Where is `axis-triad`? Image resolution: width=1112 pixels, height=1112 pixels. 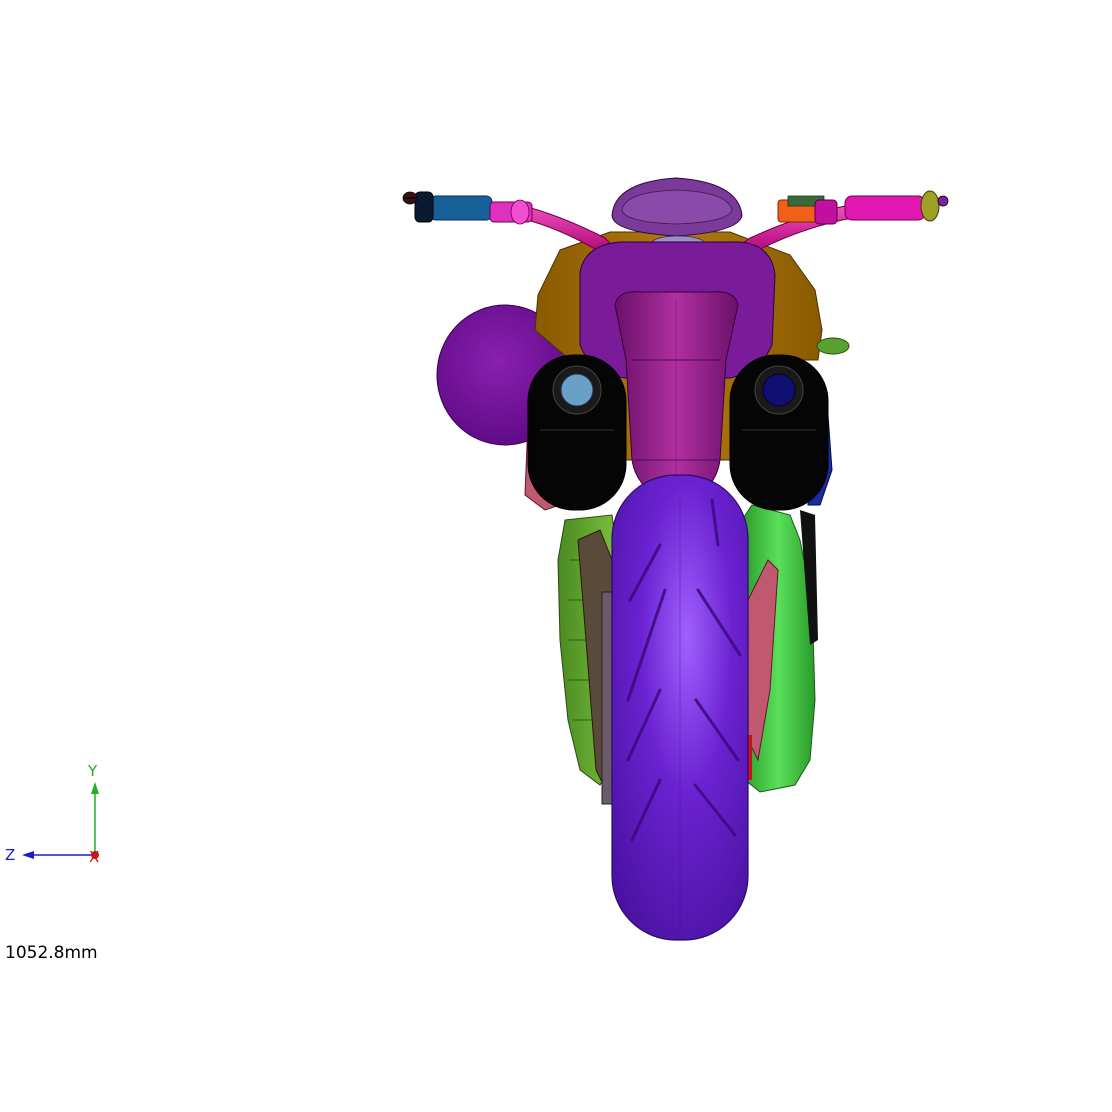
axis-triad is located at coordinates (60, 820).